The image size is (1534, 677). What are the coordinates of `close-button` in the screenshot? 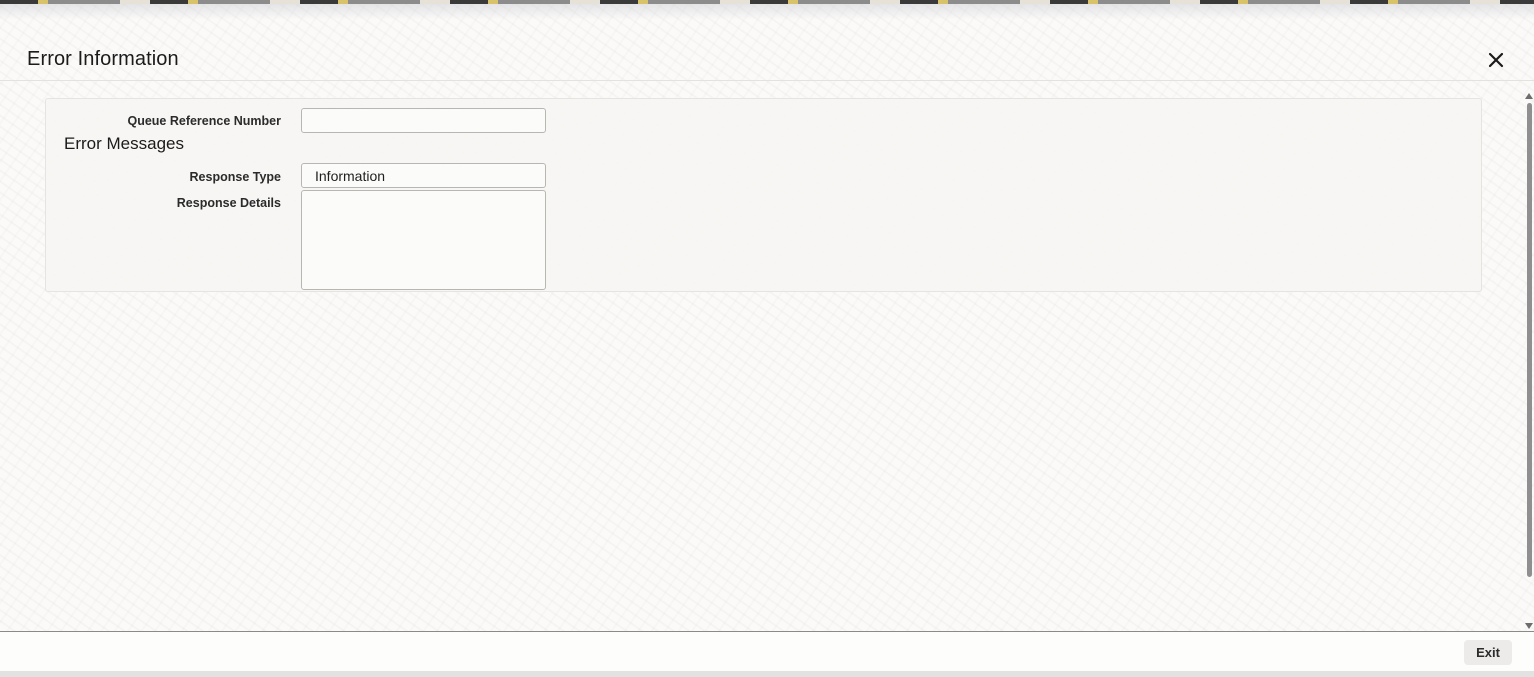 It's located at (1496, 60).